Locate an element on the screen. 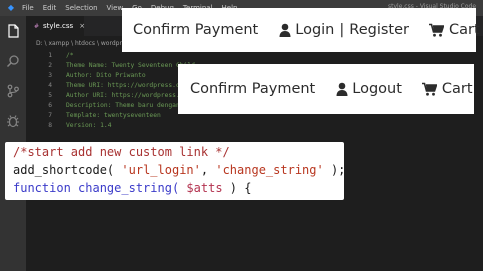 The image size is (483, 271). tab-style-css: # style.css × is located at coordinates (55, 26).